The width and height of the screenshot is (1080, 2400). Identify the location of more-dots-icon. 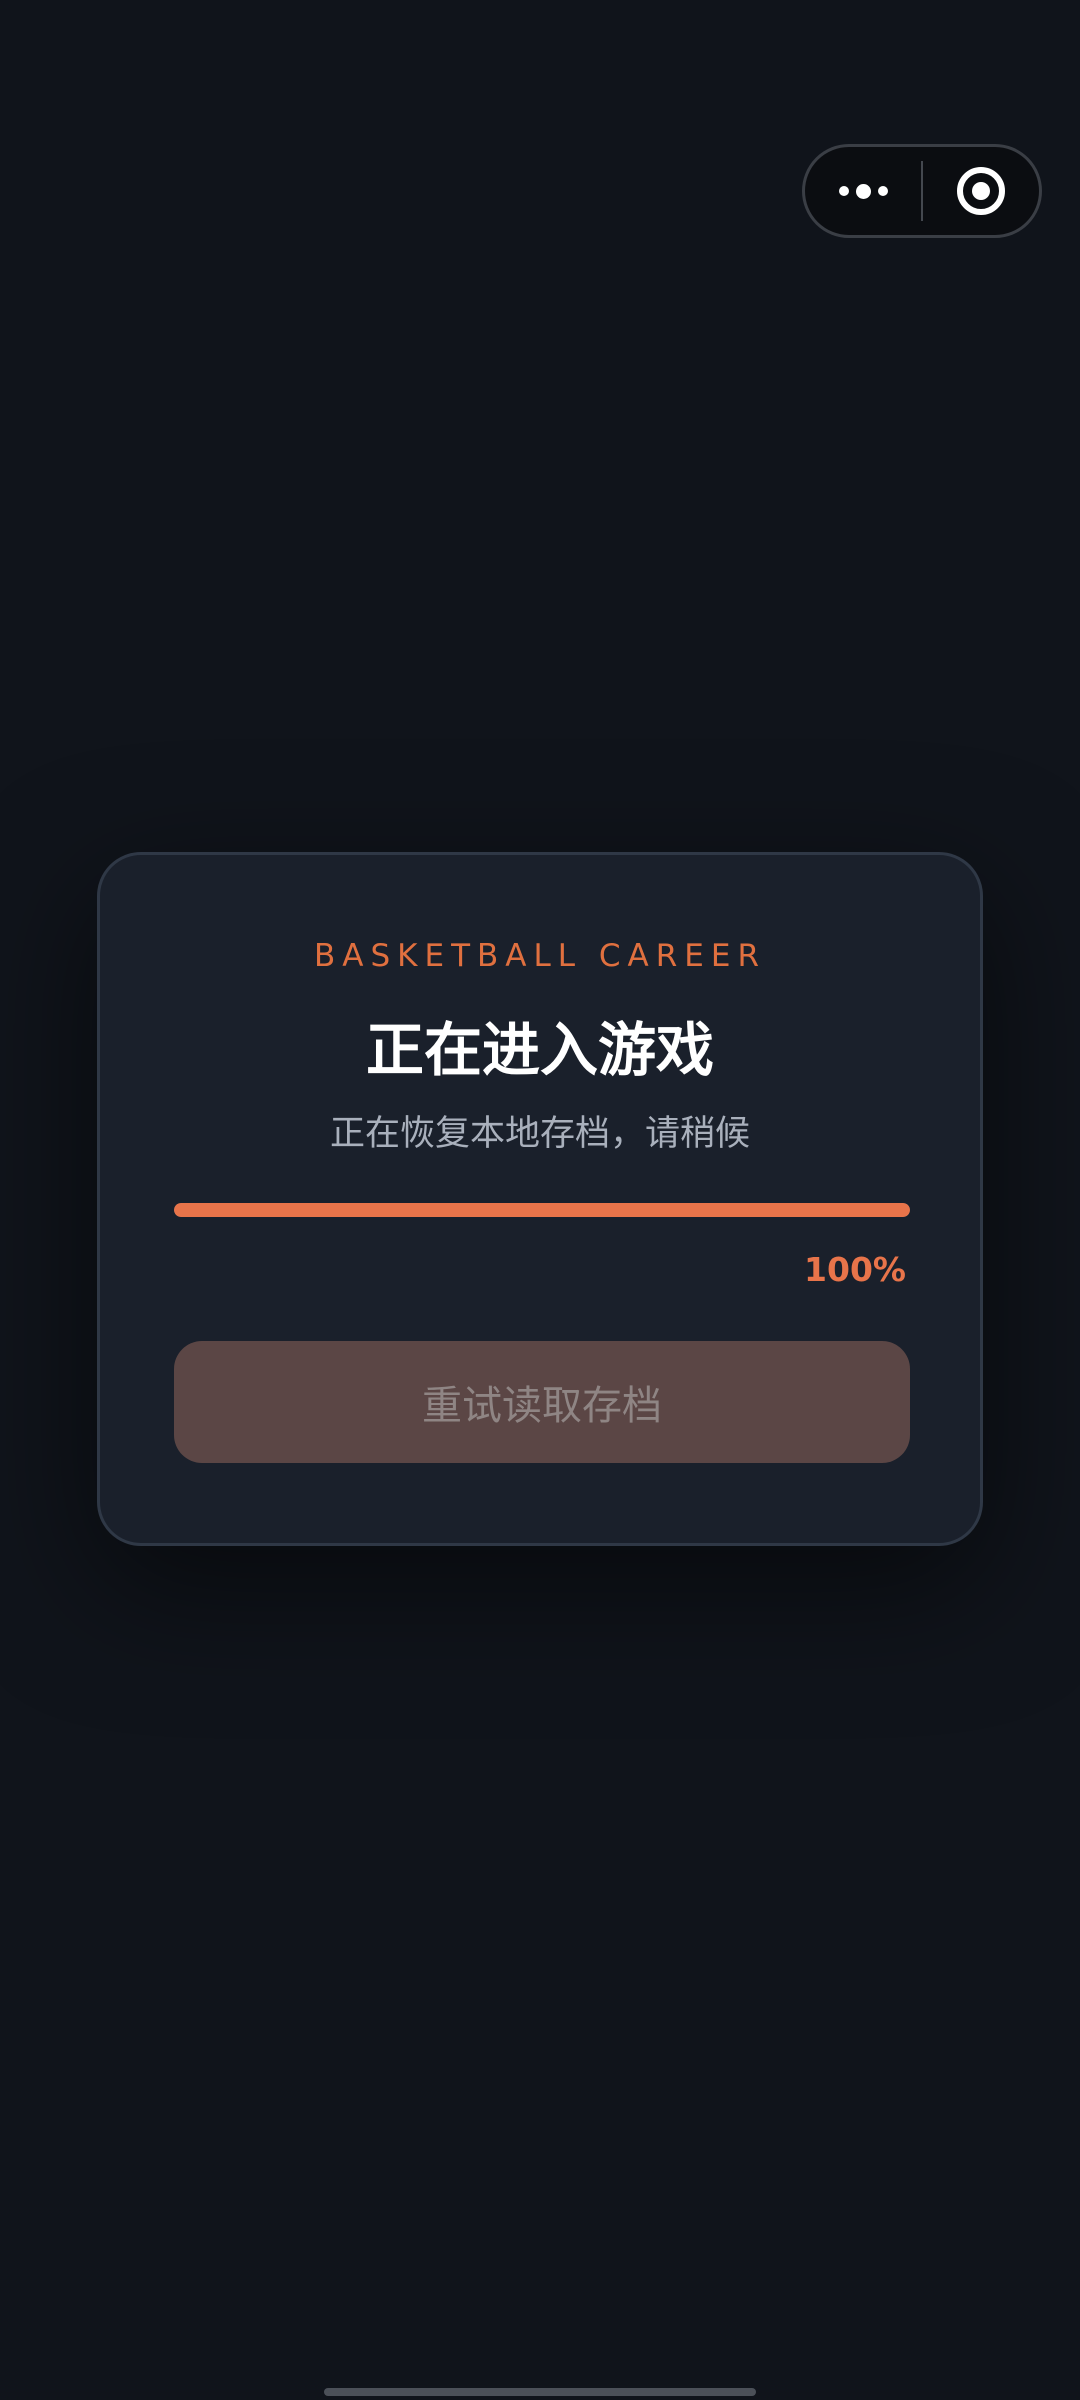
(863, 191).